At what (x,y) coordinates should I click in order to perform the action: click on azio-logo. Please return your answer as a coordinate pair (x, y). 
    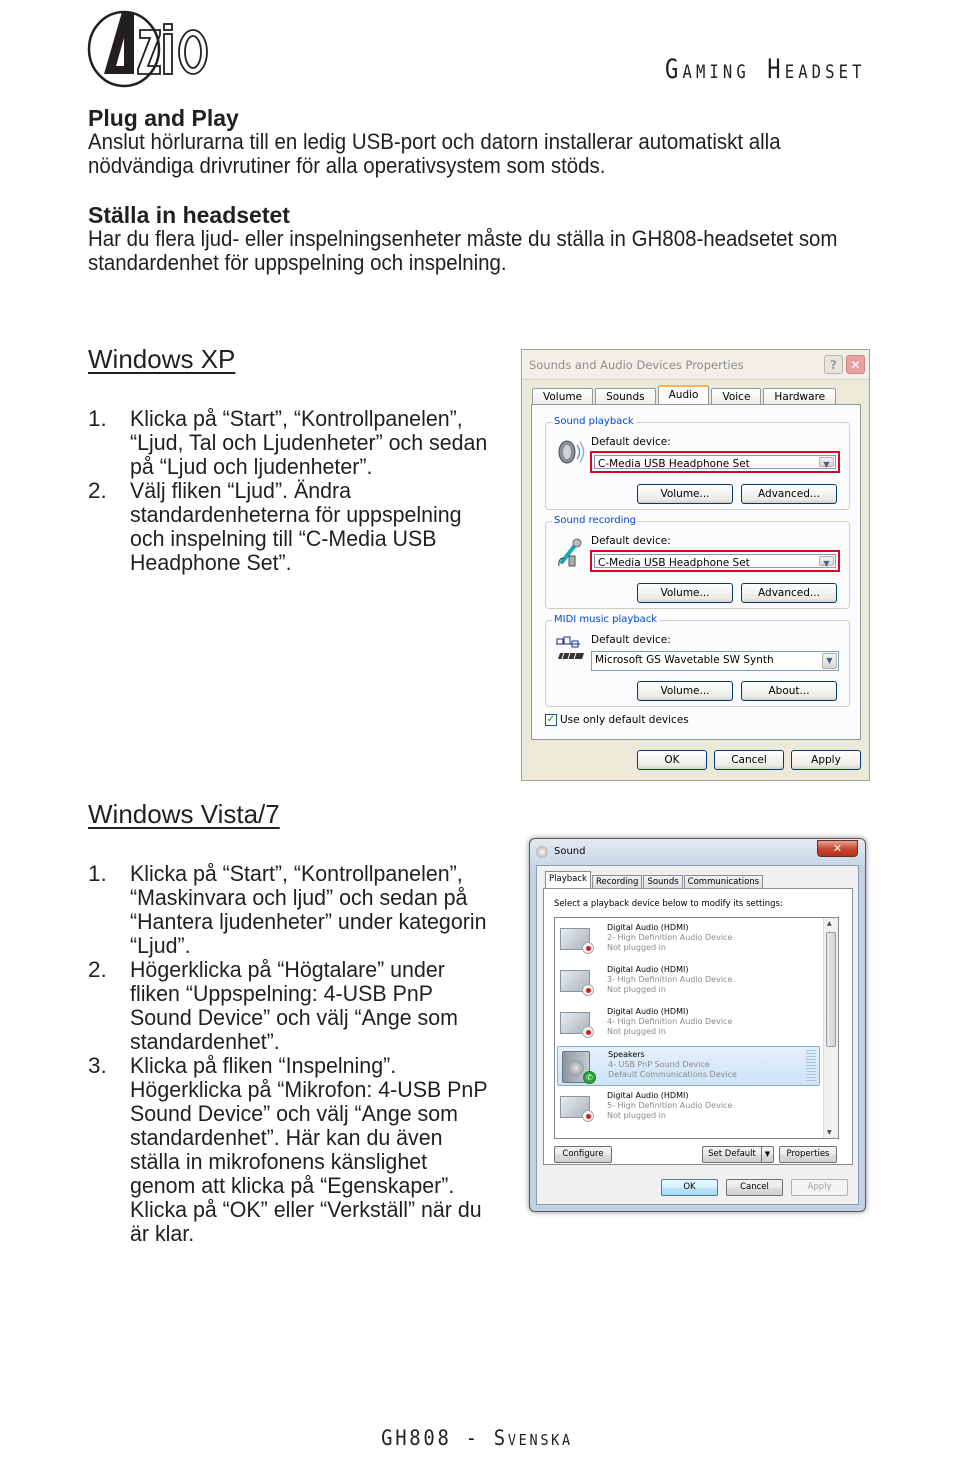
    Looking at the image, I should click on (147, 49).